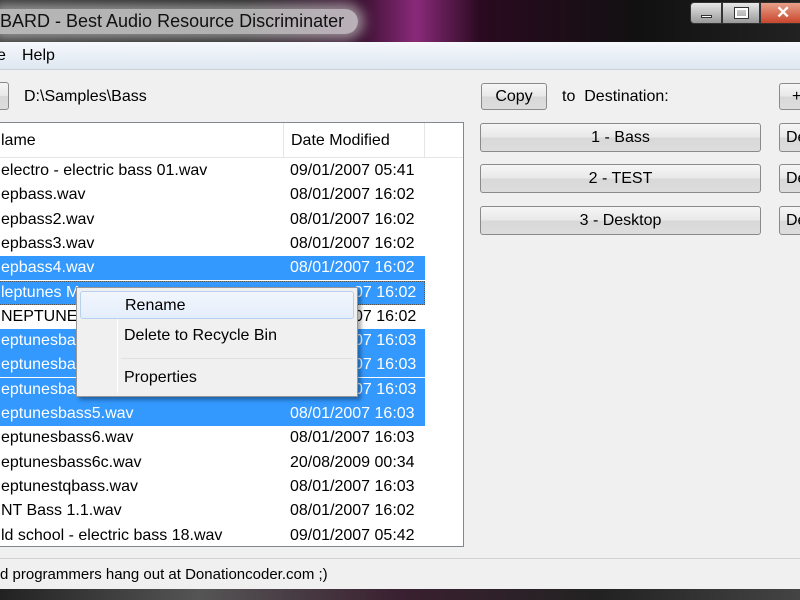 The height and width of the screenshot is (600, 800). Describe the element at coordinates (4, 96) in the screenshot. I see `browse-button` at that location.